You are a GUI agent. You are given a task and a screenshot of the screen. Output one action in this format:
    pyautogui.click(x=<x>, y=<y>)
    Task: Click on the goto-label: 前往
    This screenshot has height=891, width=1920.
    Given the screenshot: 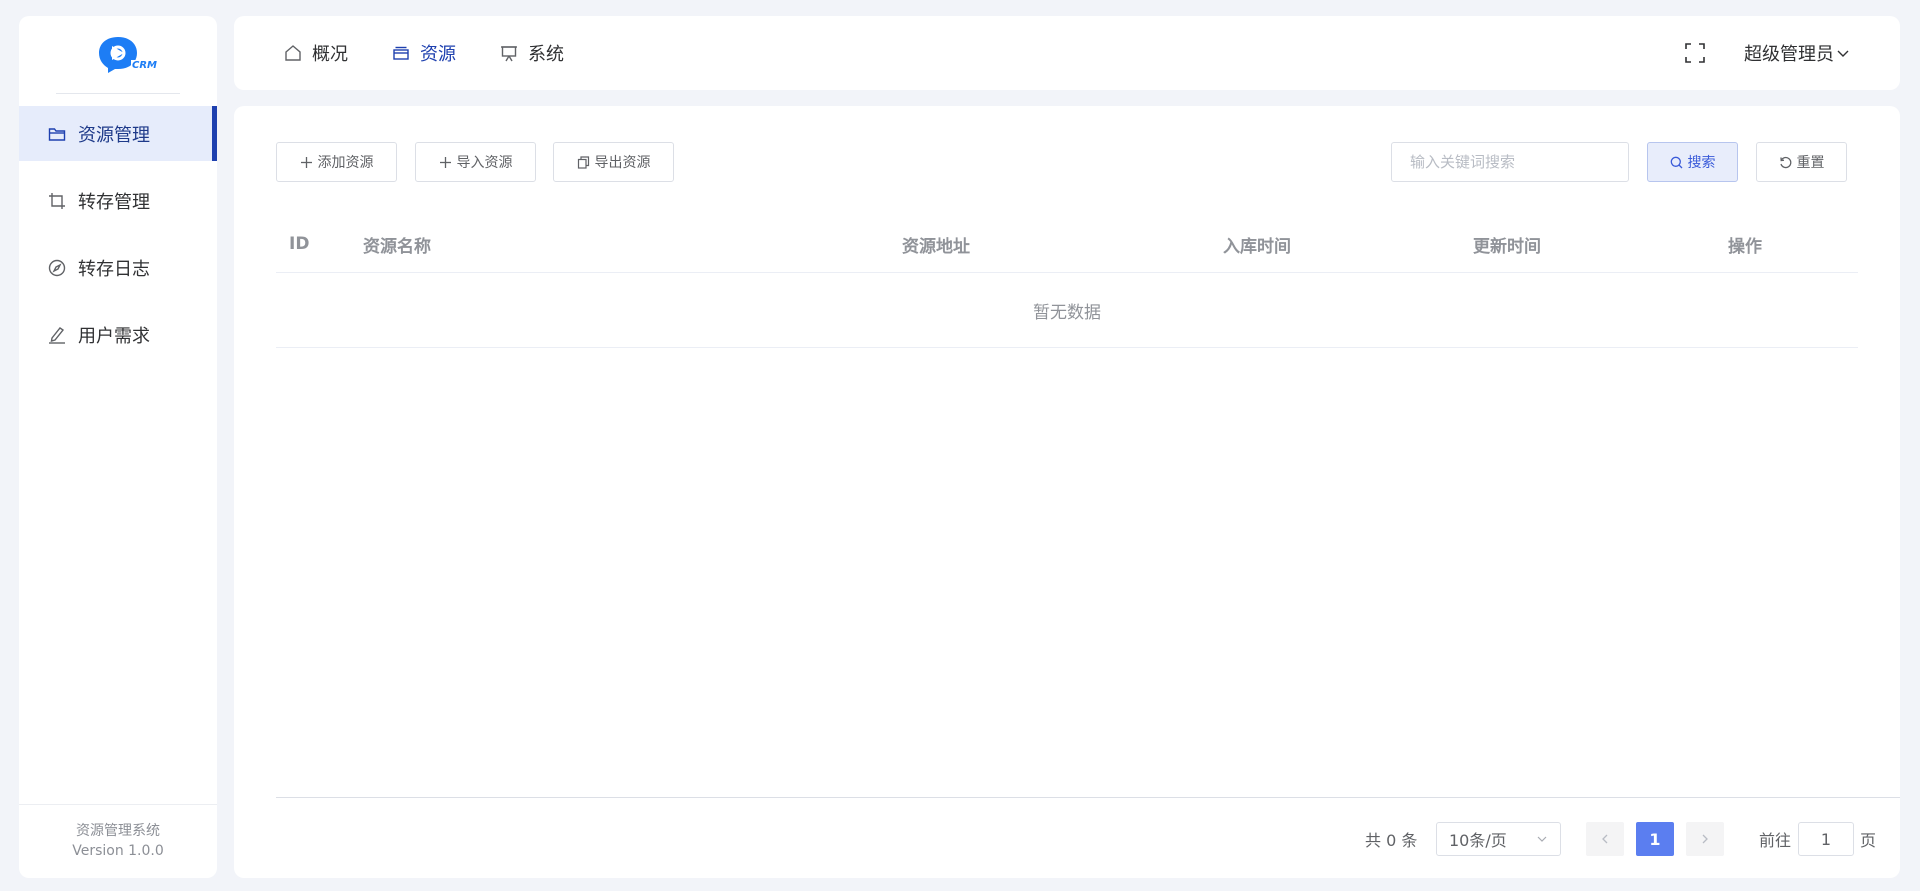 What is the action you would take?
    pyautogui.click(x=1775, y=840)
    